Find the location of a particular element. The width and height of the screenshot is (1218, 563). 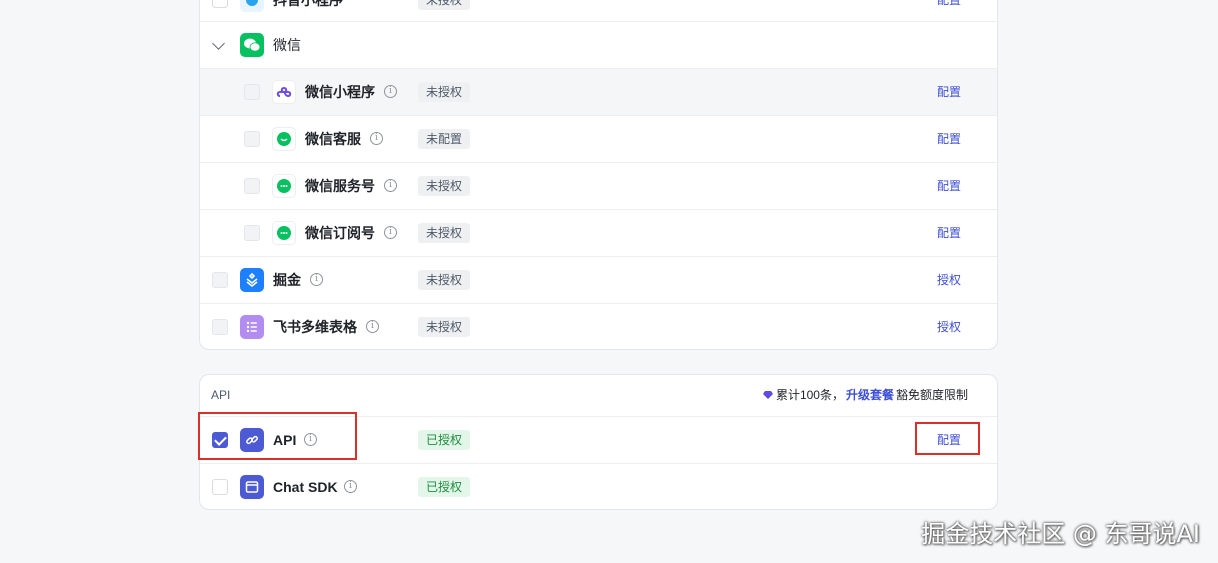

item-name: 微信小程序 is located at coordinates (340, 92).